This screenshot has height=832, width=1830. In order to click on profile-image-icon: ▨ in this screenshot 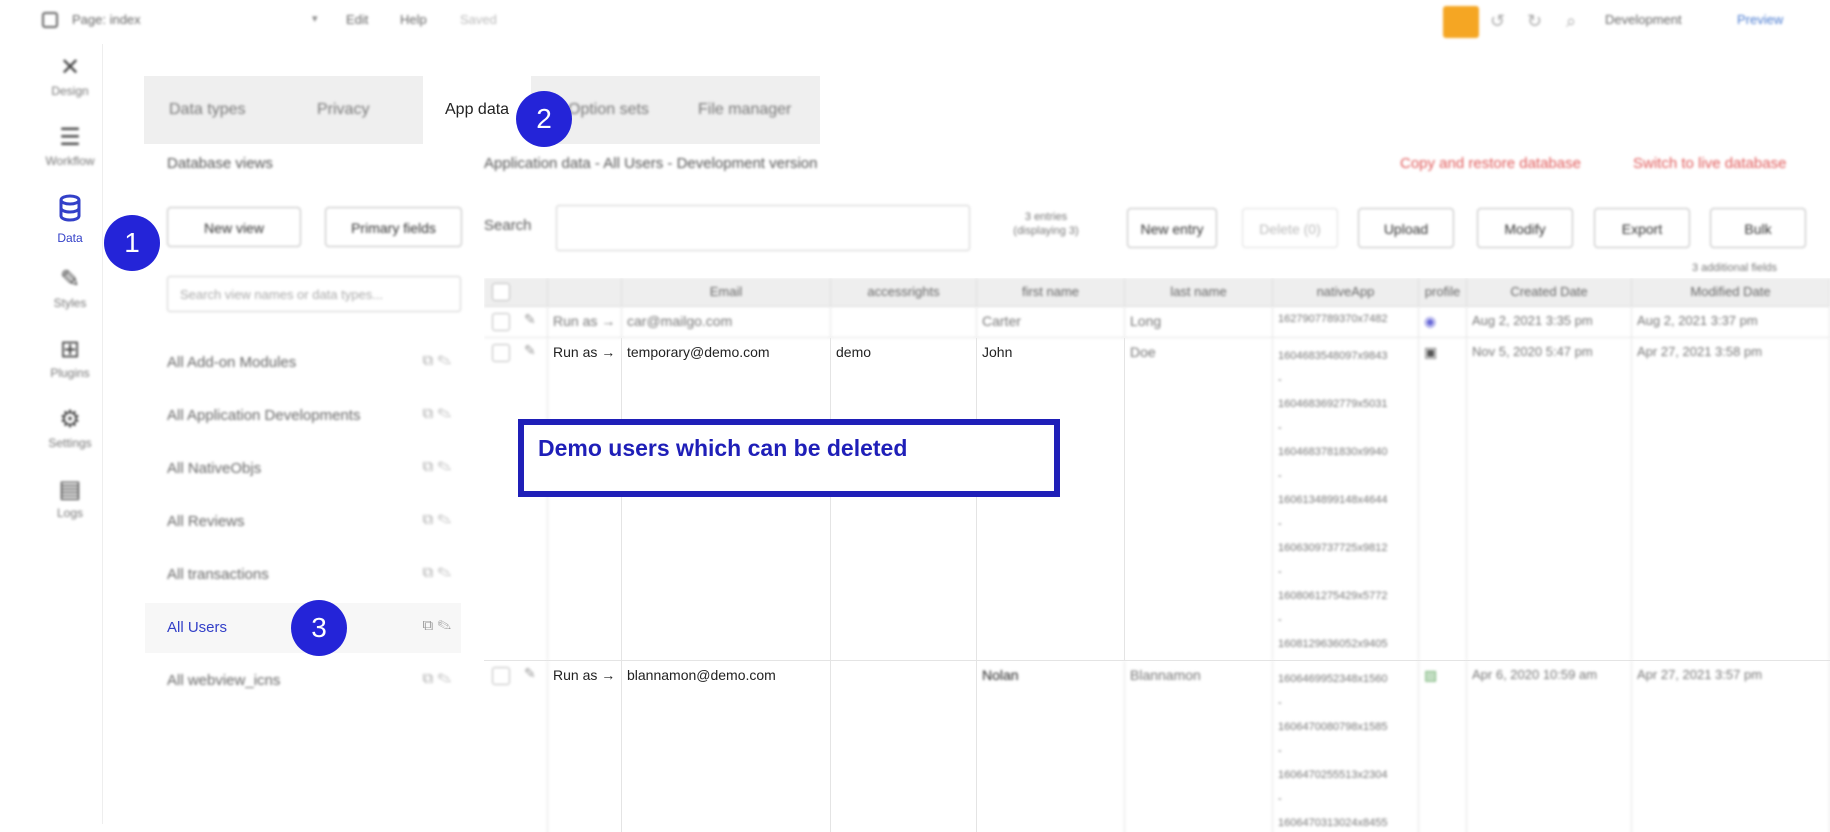, I will do `click(1443, 746)`.